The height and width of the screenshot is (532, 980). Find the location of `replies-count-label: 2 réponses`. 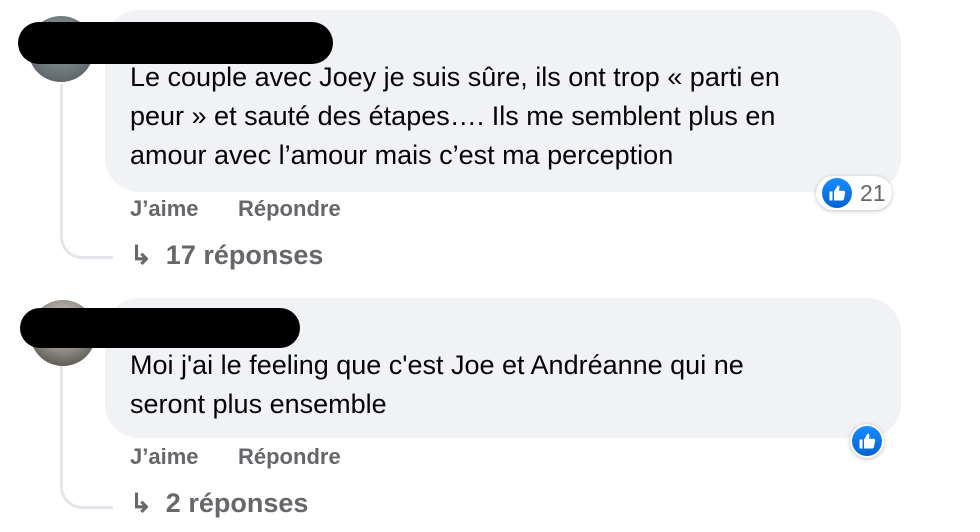

replies-count-label: 2 réponses is located at coordinates (237, 503).